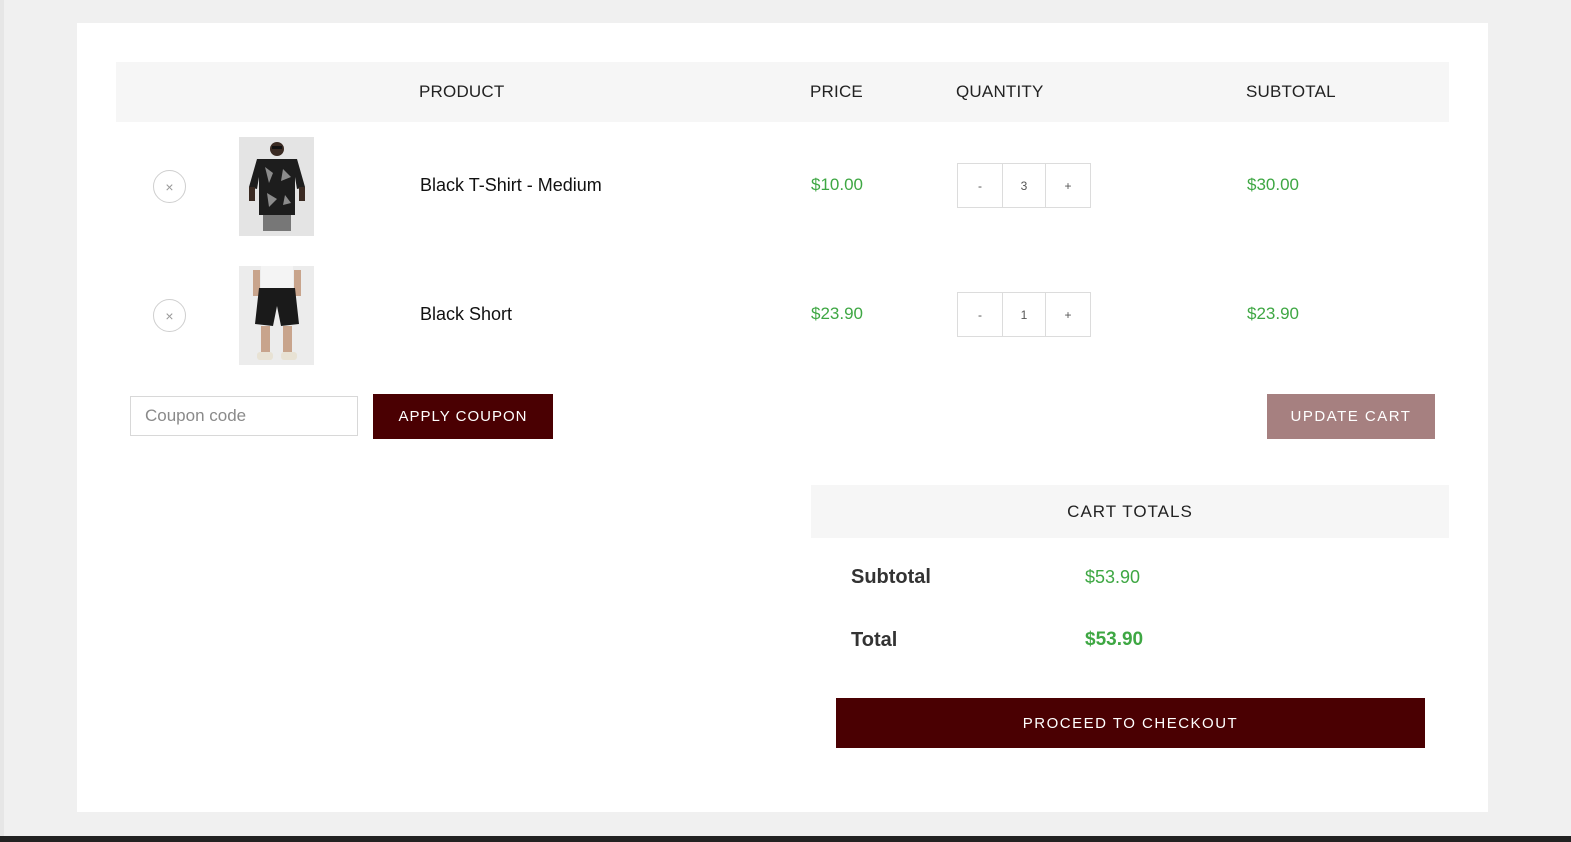 This screenshot has height=842, width=1571. I want to click on quantity-stepper: - 1 +, so click(1024, 314).